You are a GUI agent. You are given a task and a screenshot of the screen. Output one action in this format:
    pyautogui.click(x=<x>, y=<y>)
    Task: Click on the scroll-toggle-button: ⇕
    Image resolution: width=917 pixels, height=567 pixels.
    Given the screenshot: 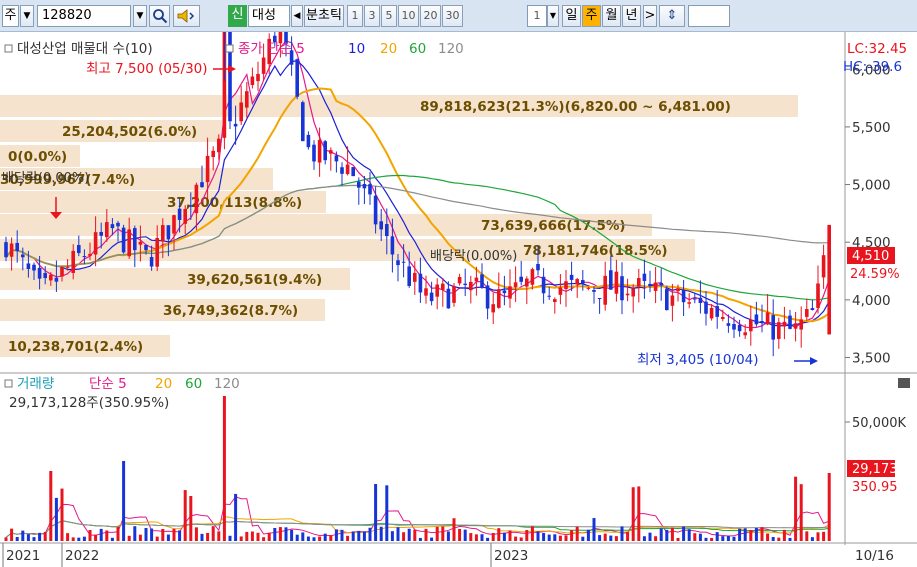 What is the action you would take?
    pyautogui.click(x=672, y=16)
    